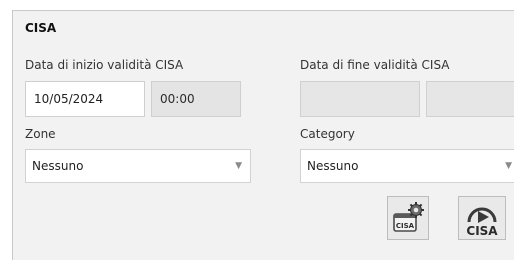 The width and height of the screenshot is (514, 260). I want to click on cisa-play-icon: CISA, so click(482, 222).